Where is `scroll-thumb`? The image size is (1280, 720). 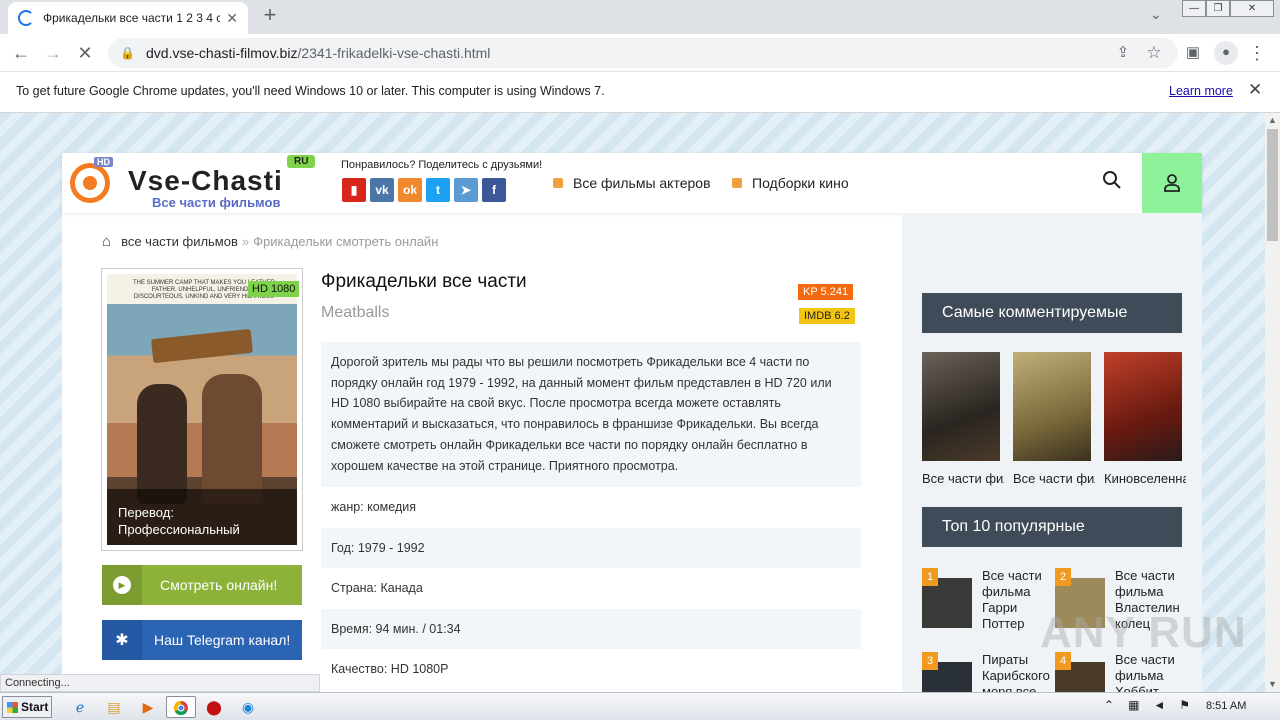
scroll-thumb is located at coordinates (1272, 185).